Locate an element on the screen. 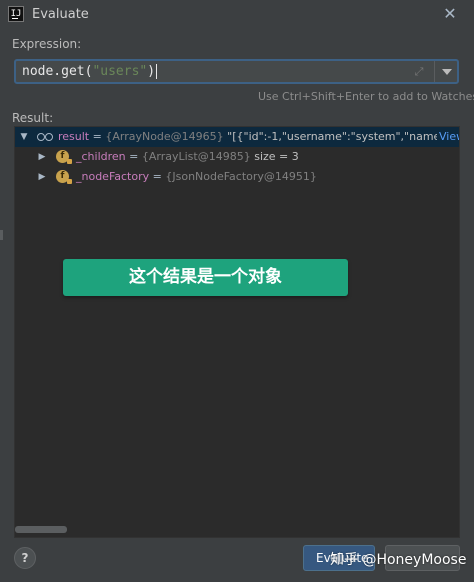 Image resolution: width=474 pixels, height=582 pixels. close-icon: ✕ is located at coordinates (450, 14).